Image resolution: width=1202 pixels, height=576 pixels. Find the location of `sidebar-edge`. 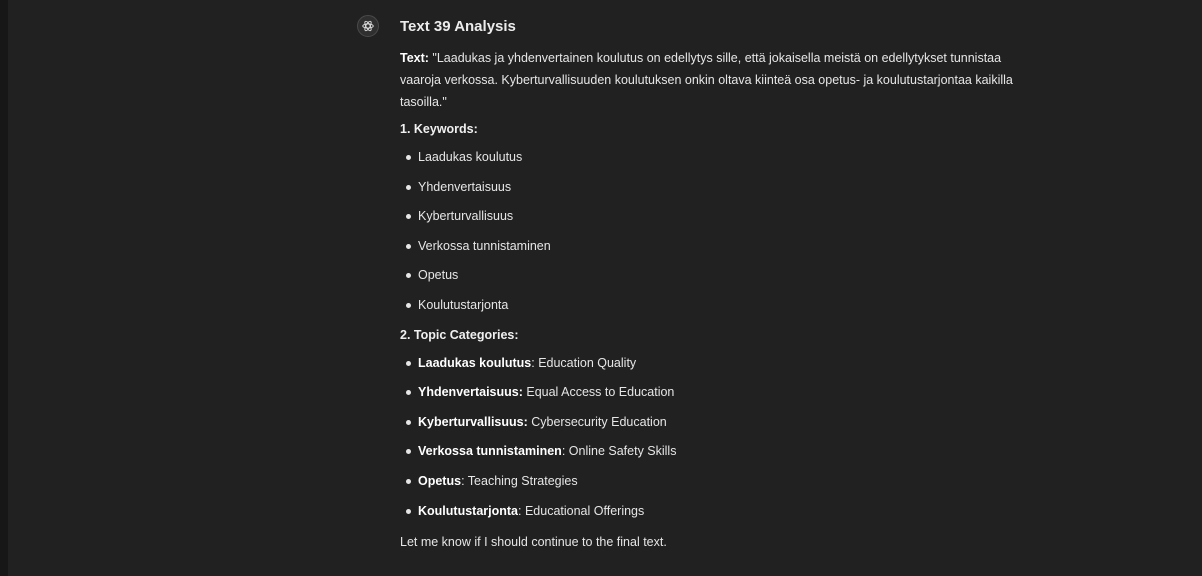

sidebar-edge is located at coordinates (4, 288).